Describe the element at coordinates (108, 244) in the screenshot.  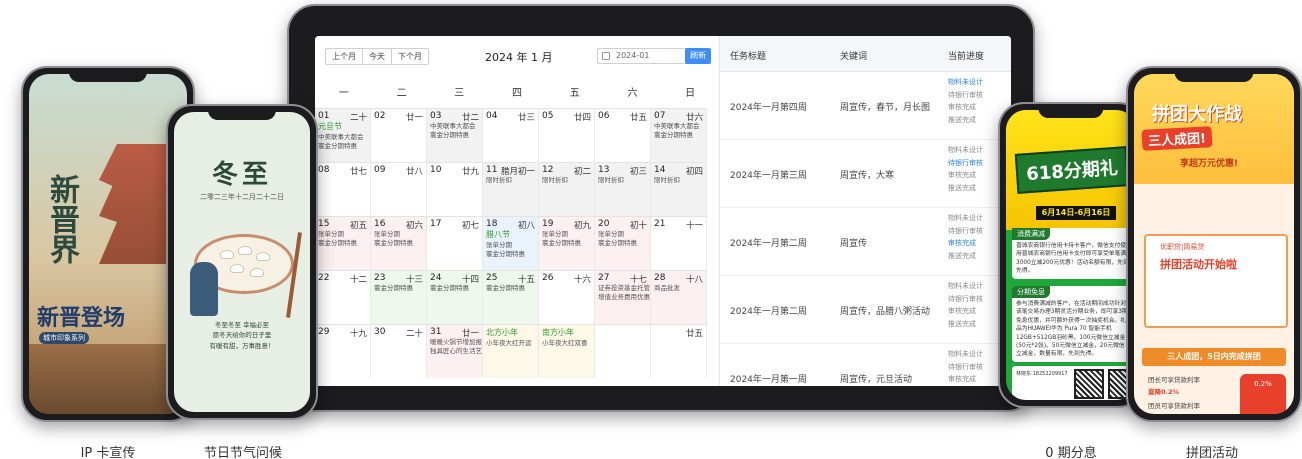
I see `ip-card-poster: 新晋界 新晋登场 城市印象系列` at that location.